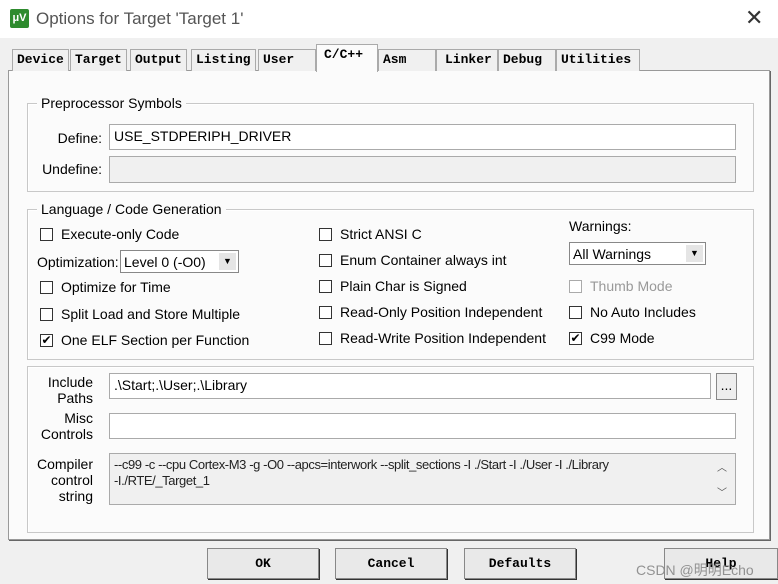 The height and width of the screenshot is (584, 778). What do you see at coordinates (98, 60) in the screenshot?
I see `tab-target: Target` at bounding box center [98, 60].